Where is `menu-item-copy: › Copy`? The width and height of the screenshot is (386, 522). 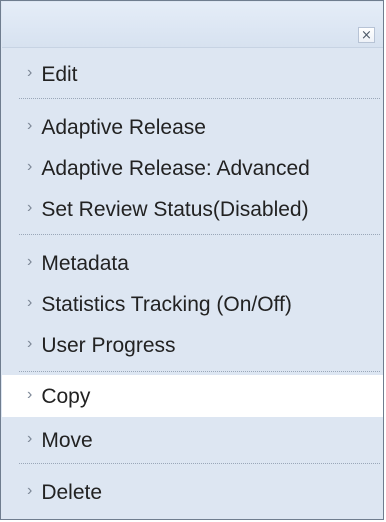 menu-item-copy: › Copy is located at coordinates (192, 396).